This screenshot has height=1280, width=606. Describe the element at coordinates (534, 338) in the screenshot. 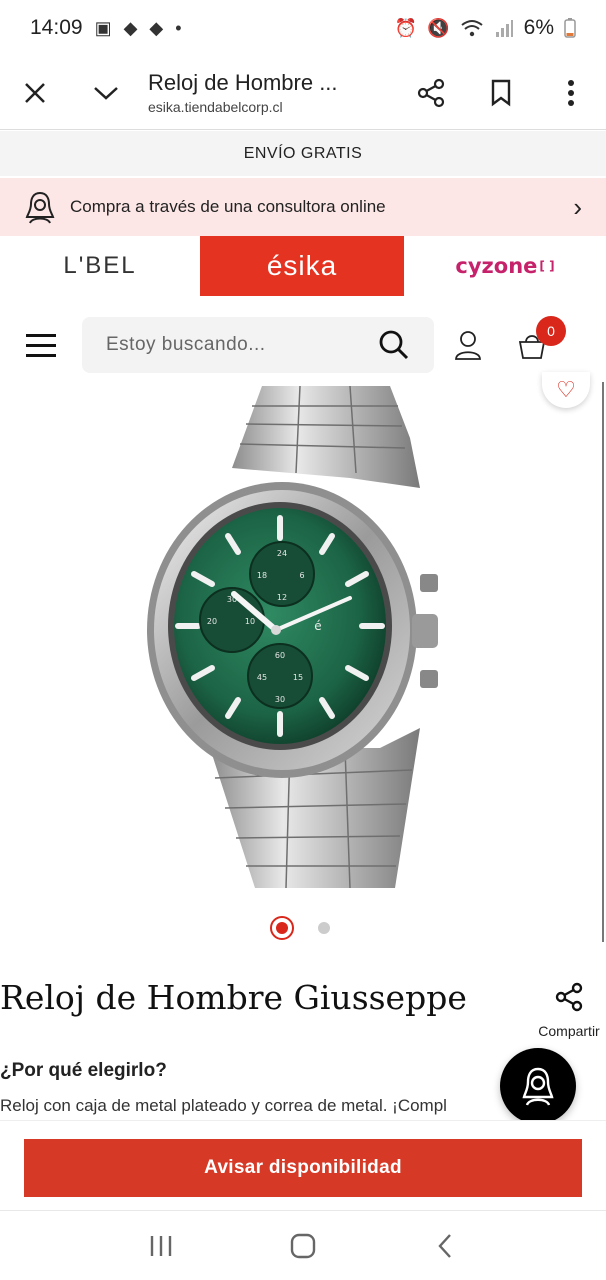

I see `cart-button: 0` at that location.